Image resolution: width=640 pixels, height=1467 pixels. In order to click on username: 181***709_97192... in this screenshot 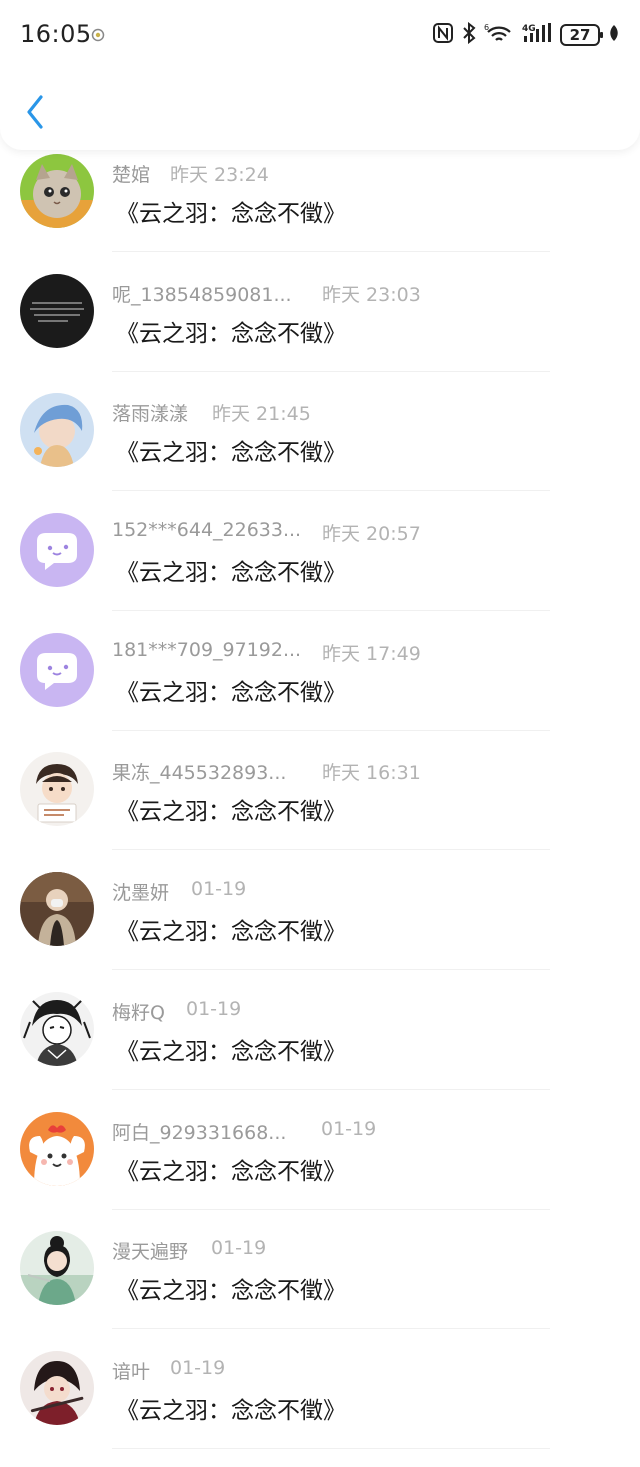, I will do `click(206, 650)`.